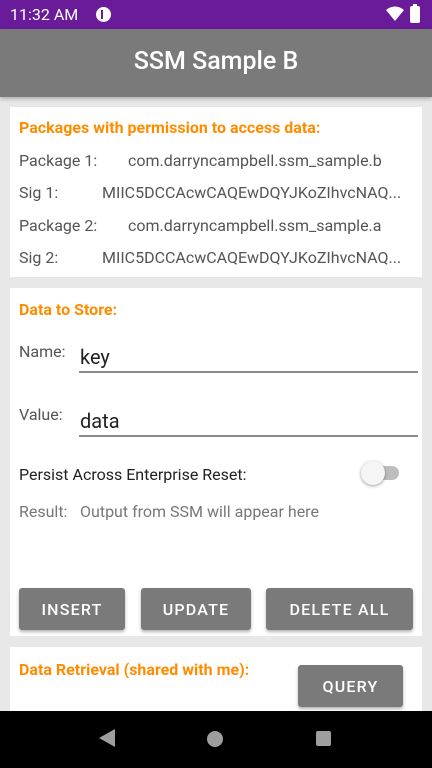 This screenshot has height=768, width=432. Describe the element at coordinates (255, 225) in the screenshot. I see `package2-value: com.darryncampbell.ssm_sample.a` at that location.